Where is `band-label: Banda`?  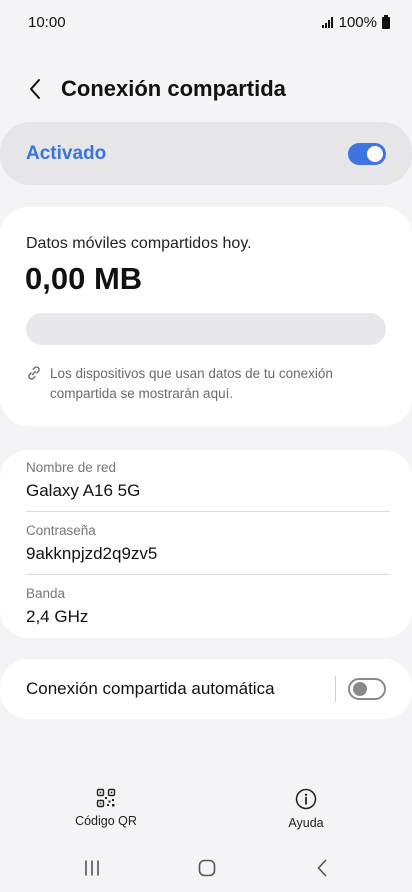 band-label: Banda is located at coordinates (46, 593).